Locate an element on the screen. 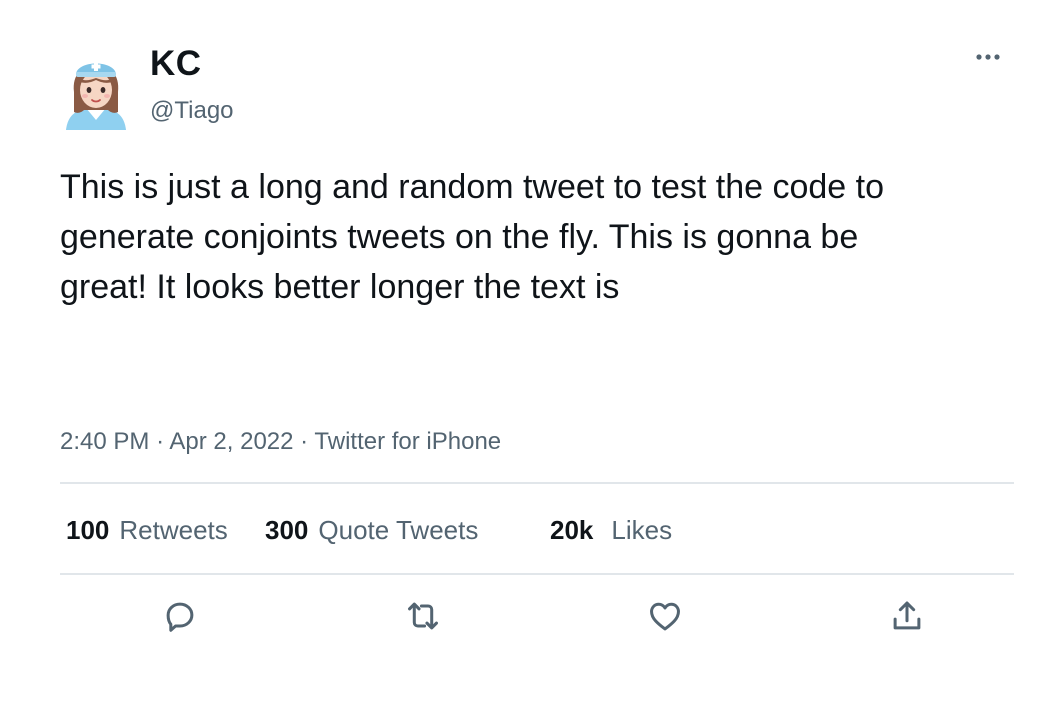 Image resolution: width=1050 pixels, height=702 pixels. retweets-stat: 100 Retweets is located at coordinates (147, 530).